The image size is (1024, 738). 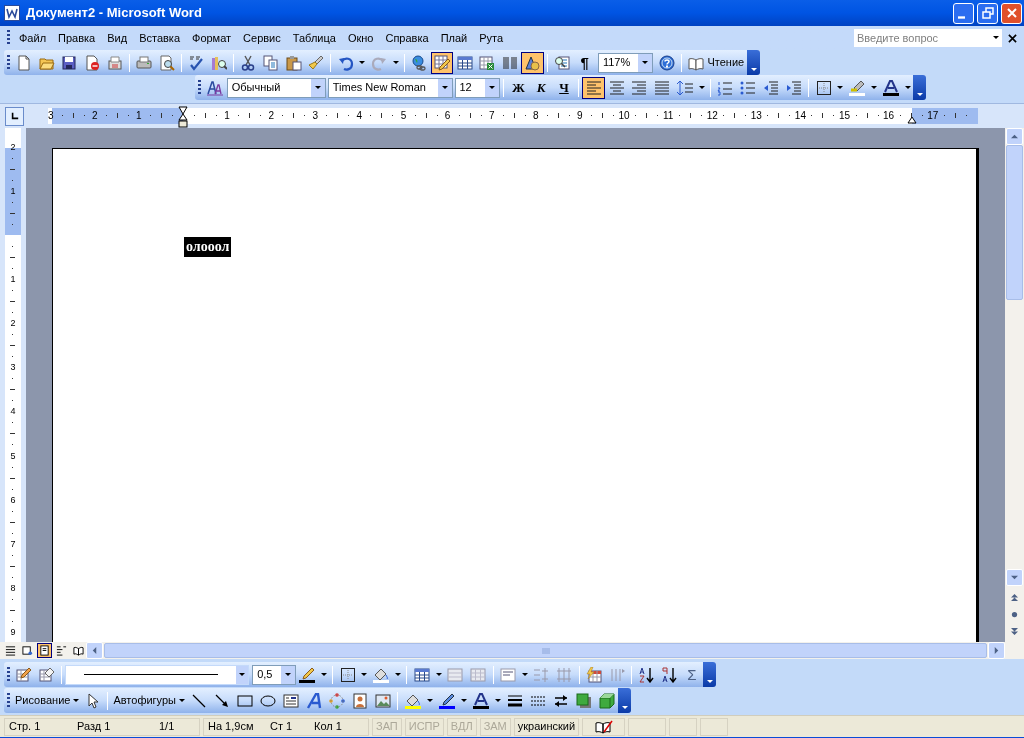 I want to click on menu-item: Таблица, so click(x=314, y=38).